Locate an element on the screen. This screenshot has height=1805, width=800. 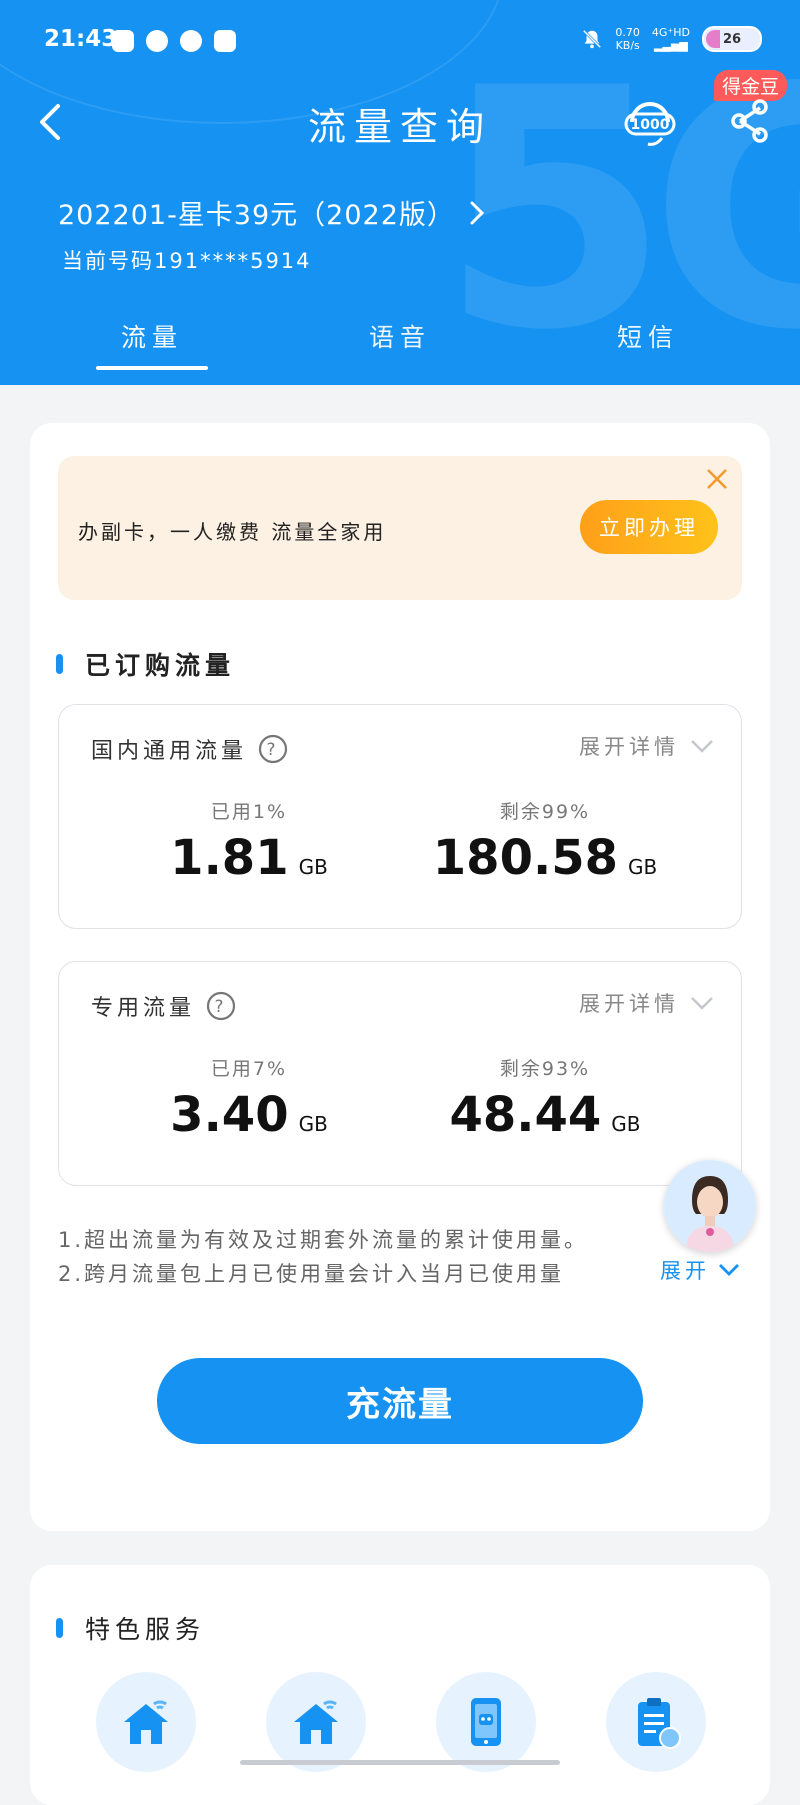
feature-list is located at coordinates (401, 1722).